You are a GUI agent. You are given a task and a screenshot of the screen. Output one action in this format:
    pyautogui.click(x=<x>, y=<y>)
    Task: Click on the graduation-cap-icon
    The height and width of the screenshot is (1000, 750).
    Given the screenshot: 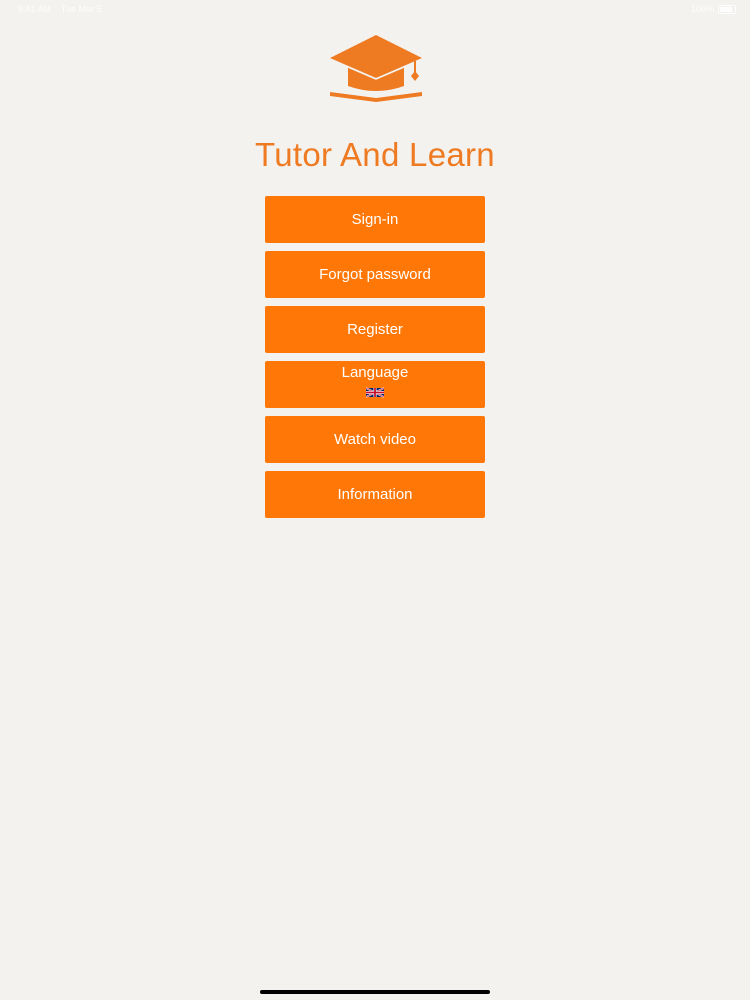 What is the action you would take?
    pyautogui.click(x=376, y=68)
    